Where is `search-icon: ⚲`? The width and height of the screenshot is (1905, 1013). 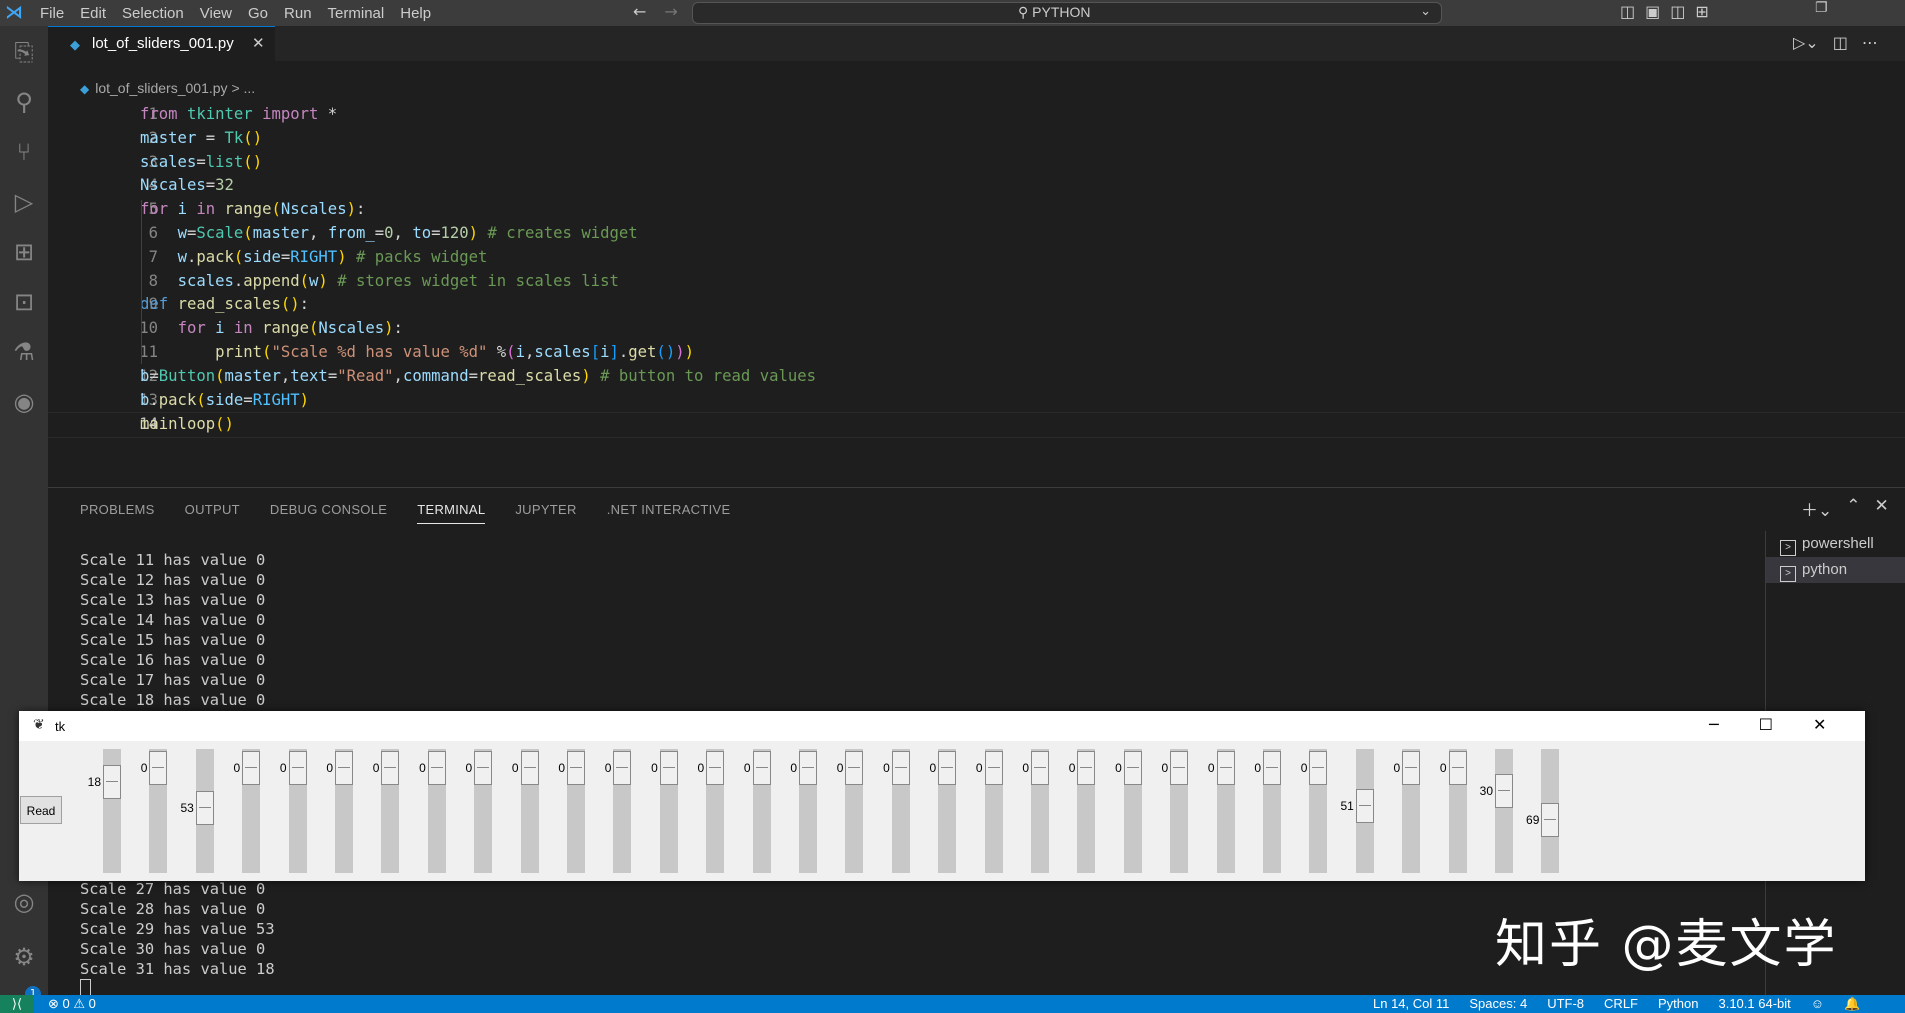
search-icon: ⚲ is located at coordinates (24, 102).